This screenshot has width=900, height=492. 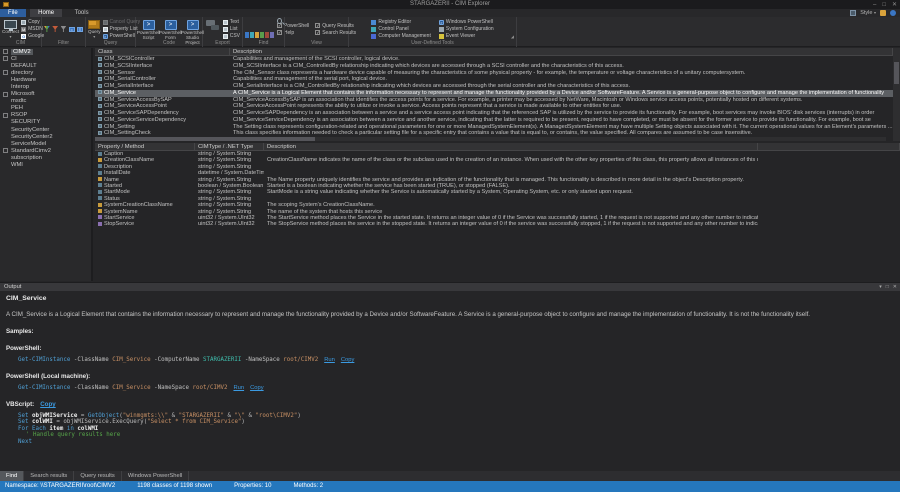 I want to click on powershell-icon: >, so click(x=105, y=36).